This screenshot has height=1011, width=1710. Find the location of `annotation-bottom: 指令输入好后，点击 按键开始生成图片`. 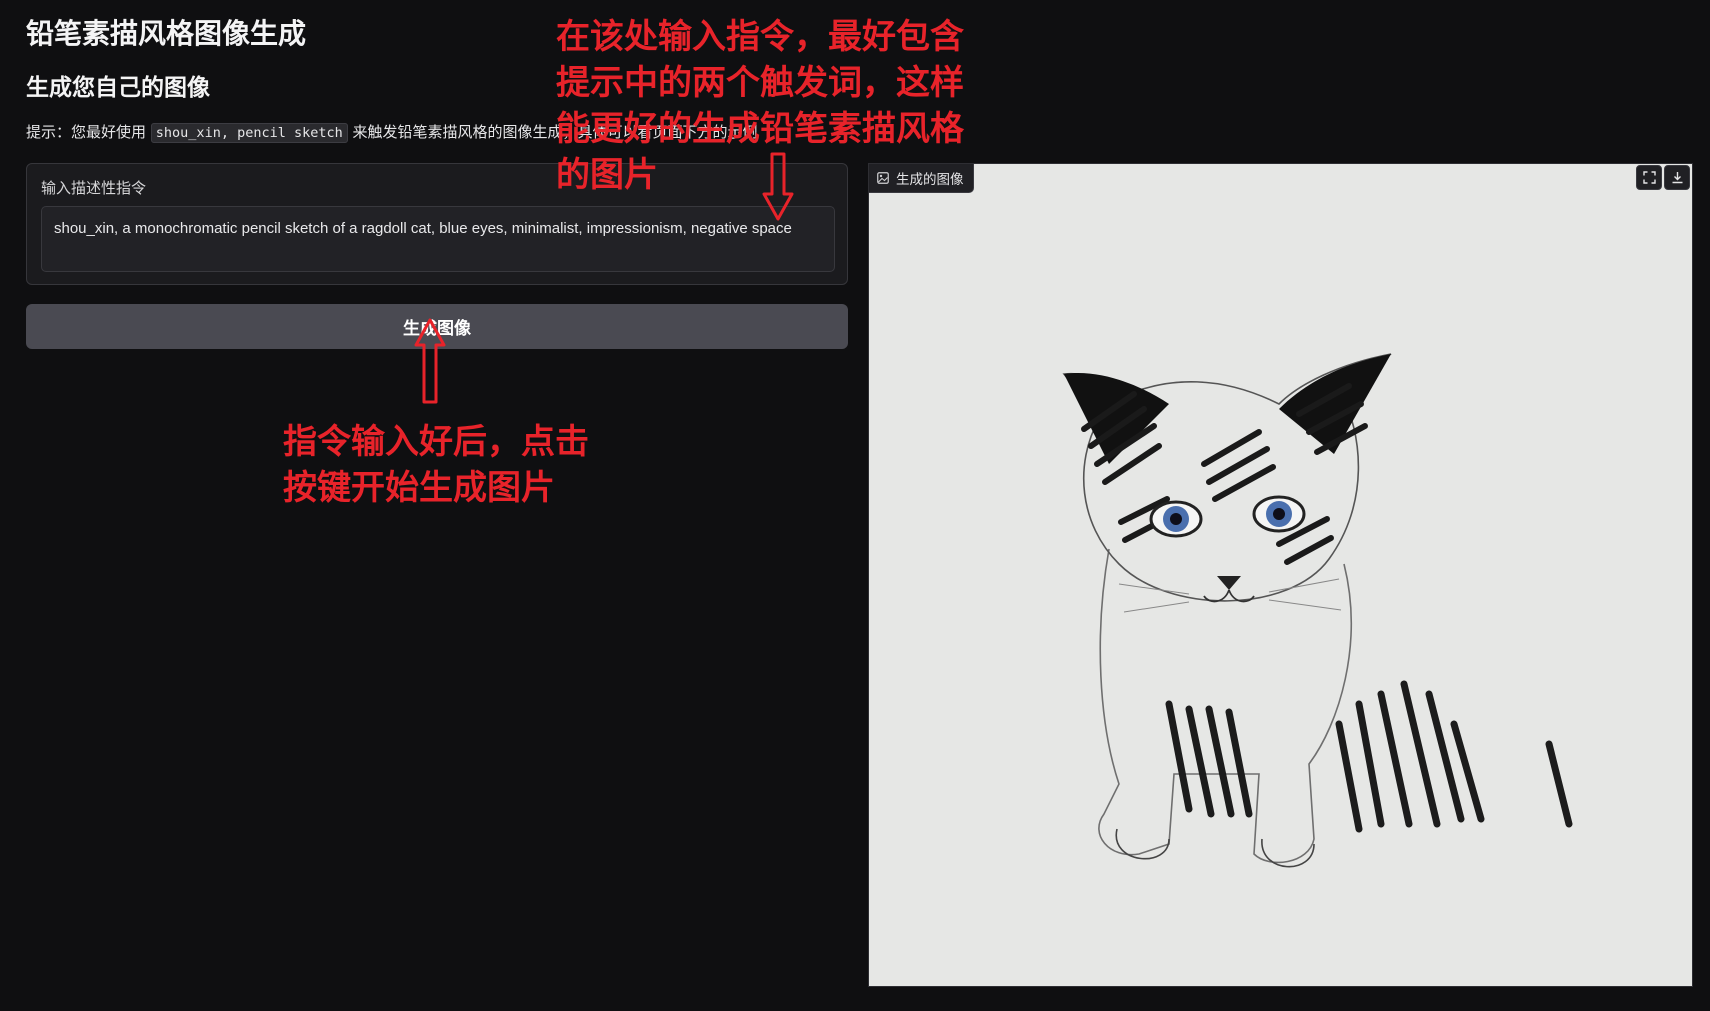

annotation-bottom: 指令输入好后，点击 按键开始生成图片 is located at coordinates (436, 465).